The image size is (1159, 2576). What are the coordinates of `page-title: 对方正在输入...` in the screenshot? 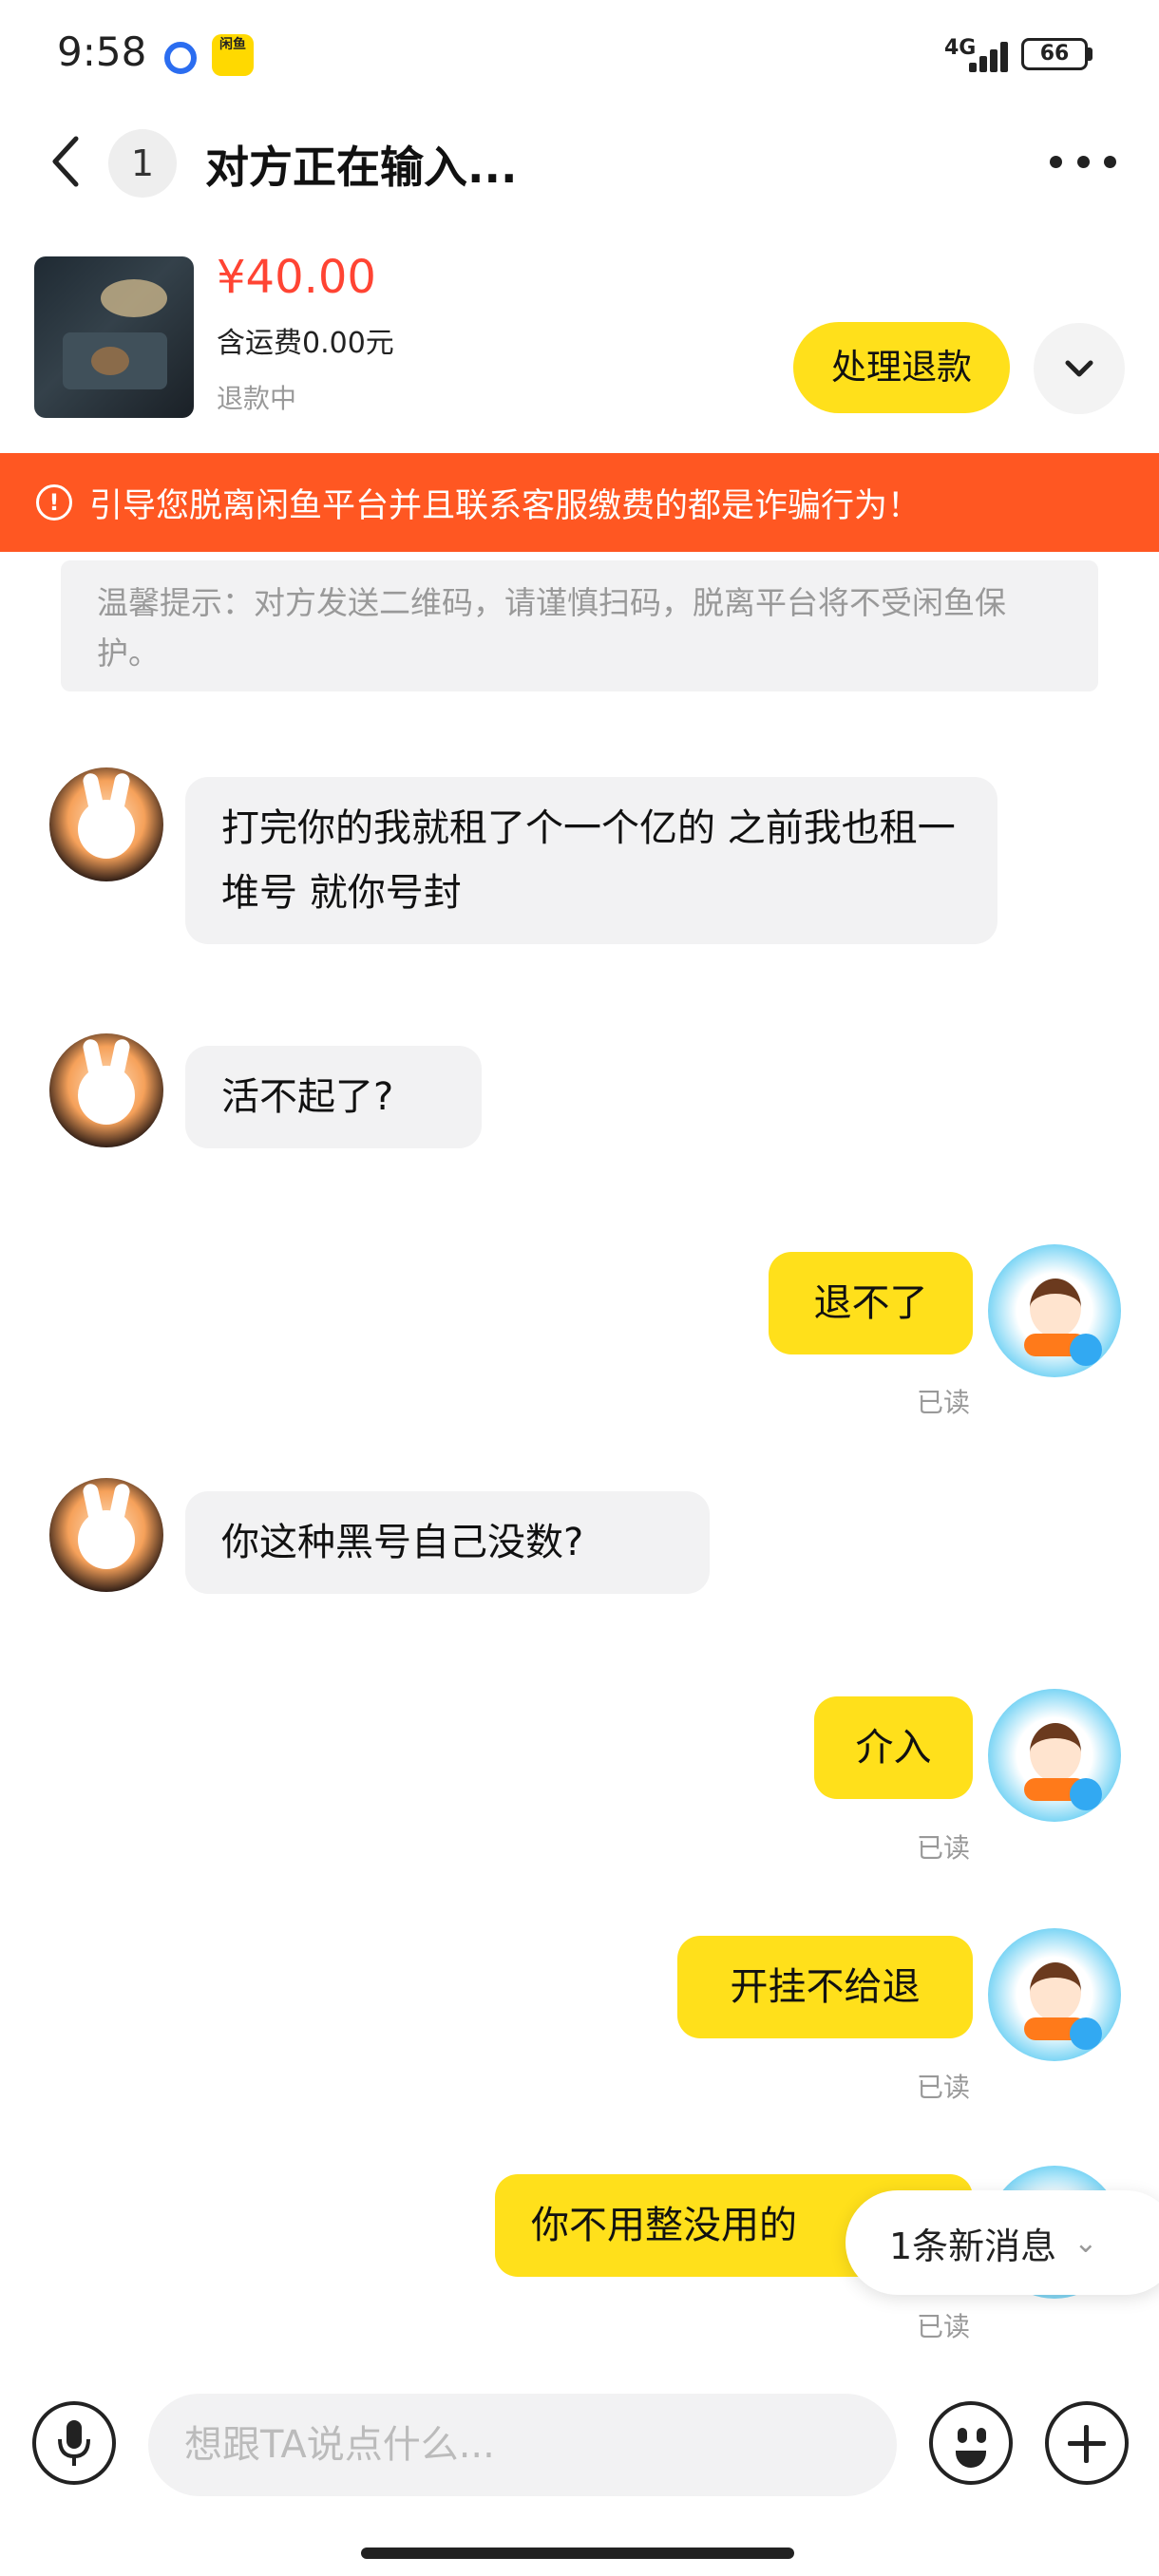 It's located at (361, 167).